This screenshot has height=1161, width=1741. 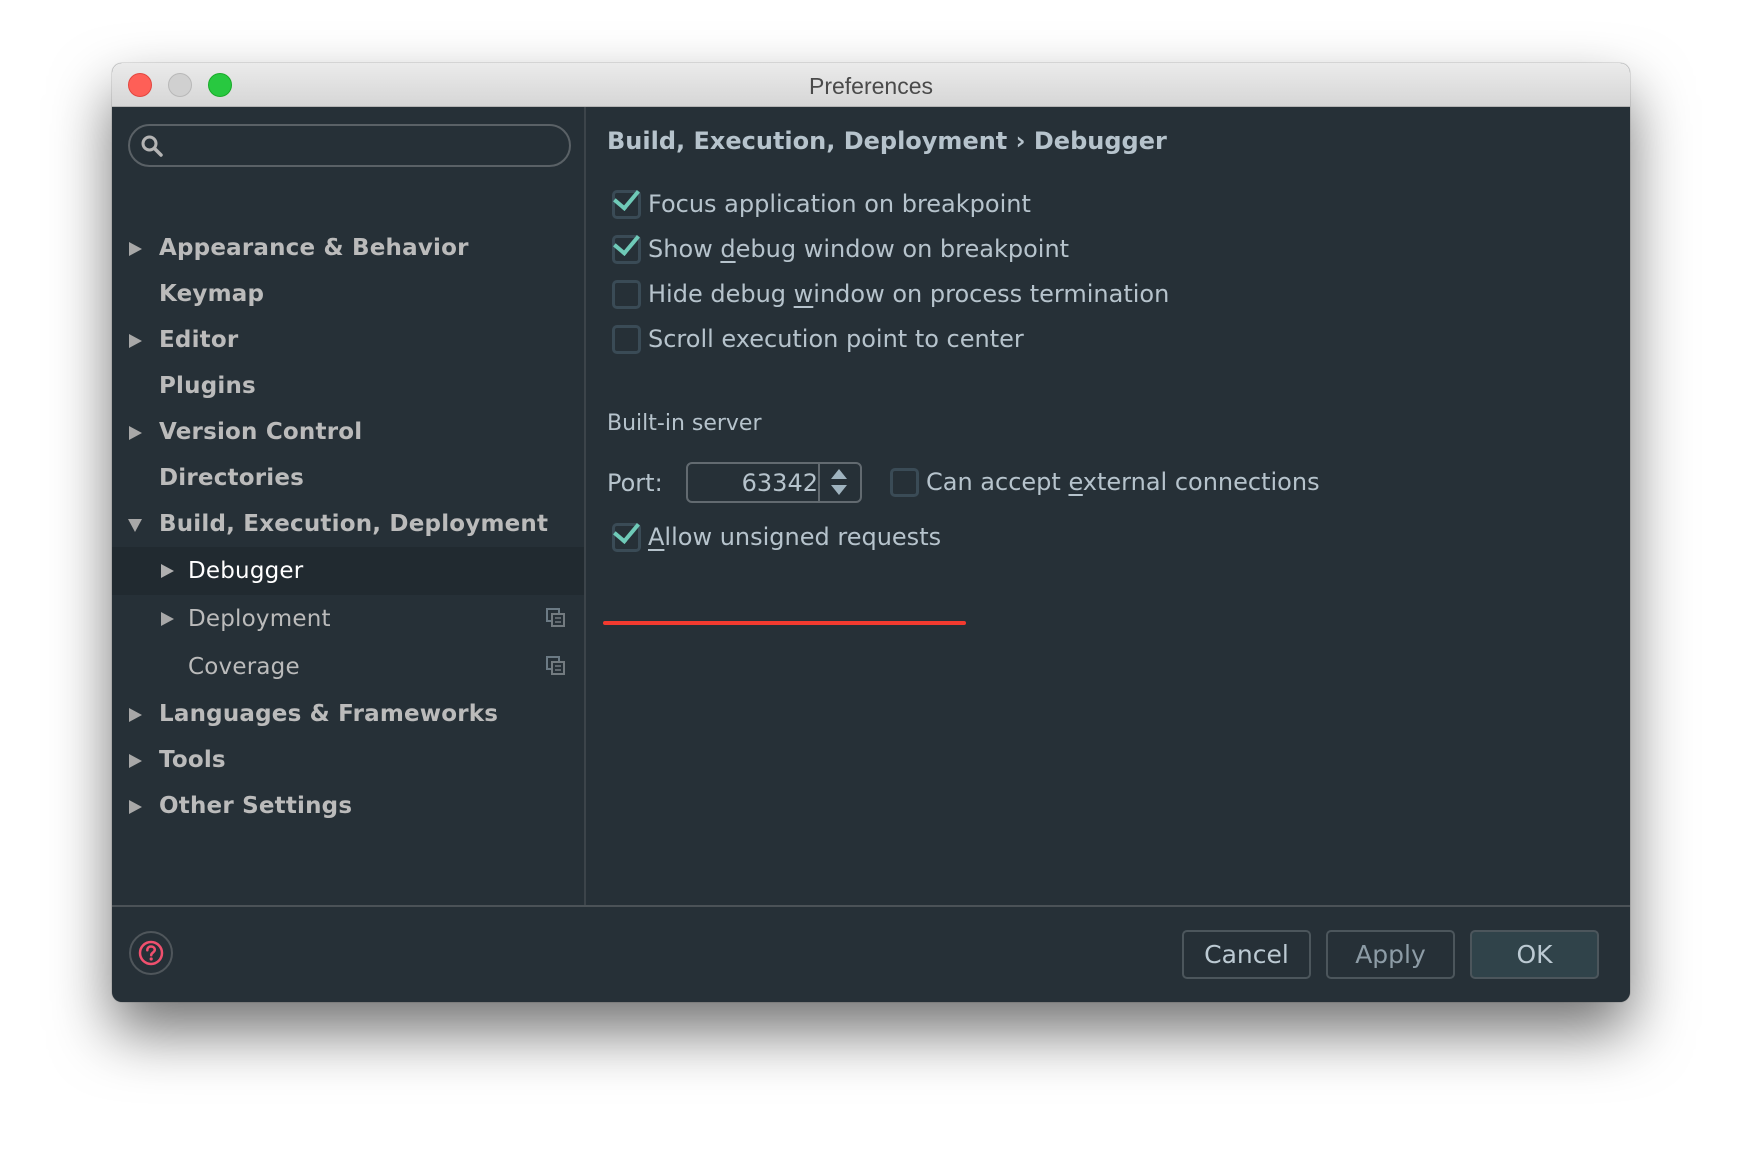 I want to click on sidebar-item-tools: Tools, so click(x=348, y=760).